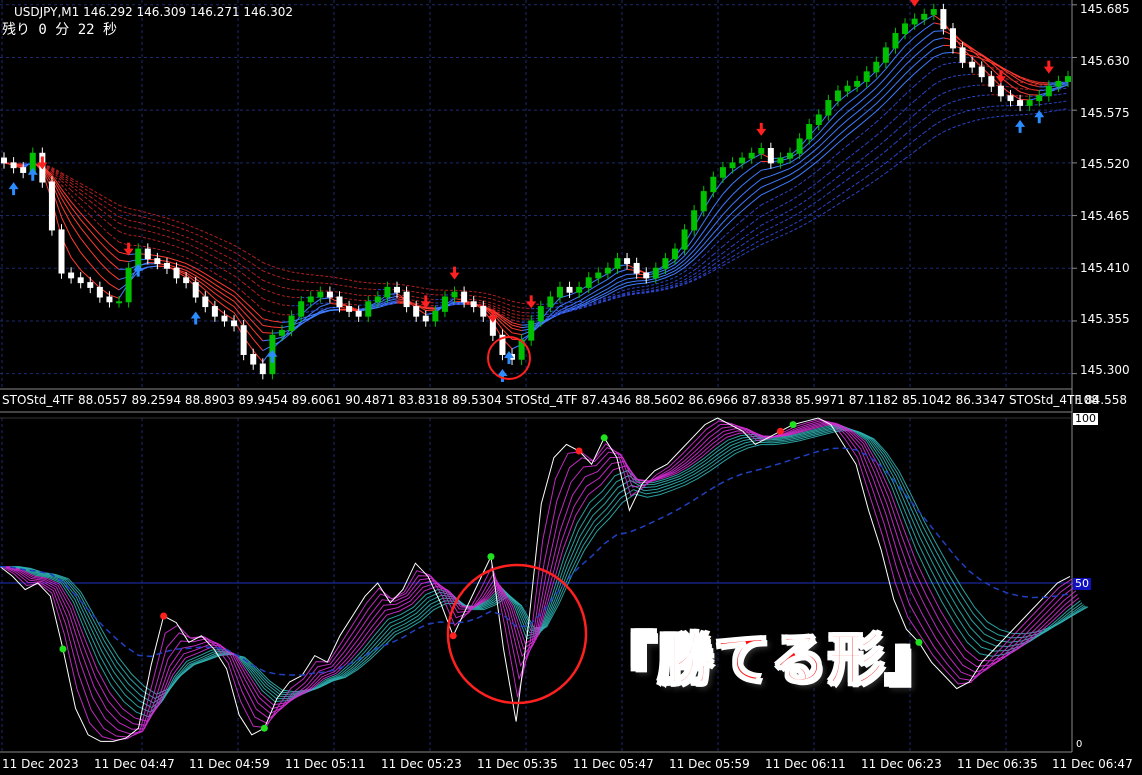 Image resolution: width=1142 pixels, height=775 pixels. What do you see at coordinates (1048, 67) in the screenshot?
I see `sell-arrow-icon` at bounding box center [1048, 67].